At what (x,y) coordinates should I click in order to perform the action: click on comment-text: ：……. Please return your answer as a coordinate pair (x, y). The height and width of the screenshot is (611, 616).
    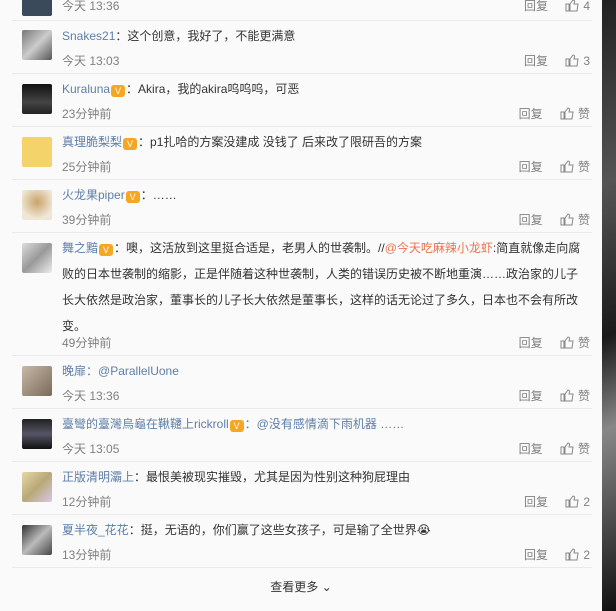
    Looking at the image, I should click on (158, 195).